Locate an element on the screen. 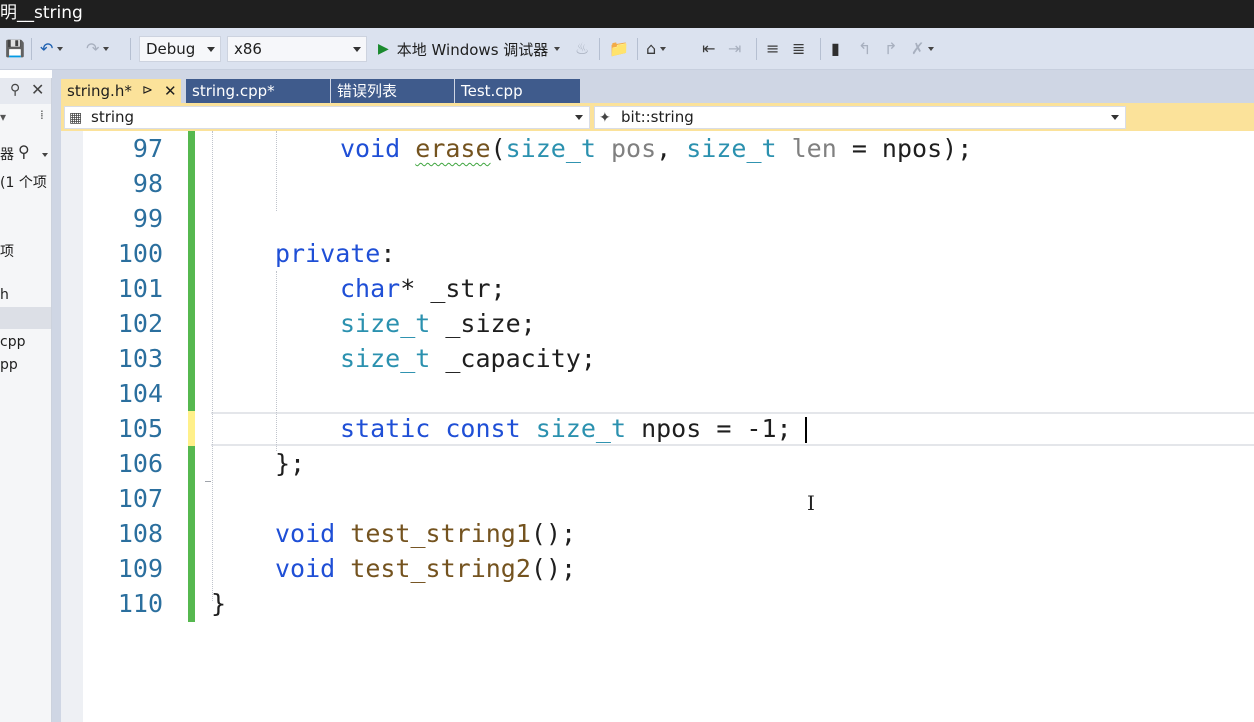 The image size is (1254, 722). next-bookmark-button: ↱ is located at coordinates (890, 49).